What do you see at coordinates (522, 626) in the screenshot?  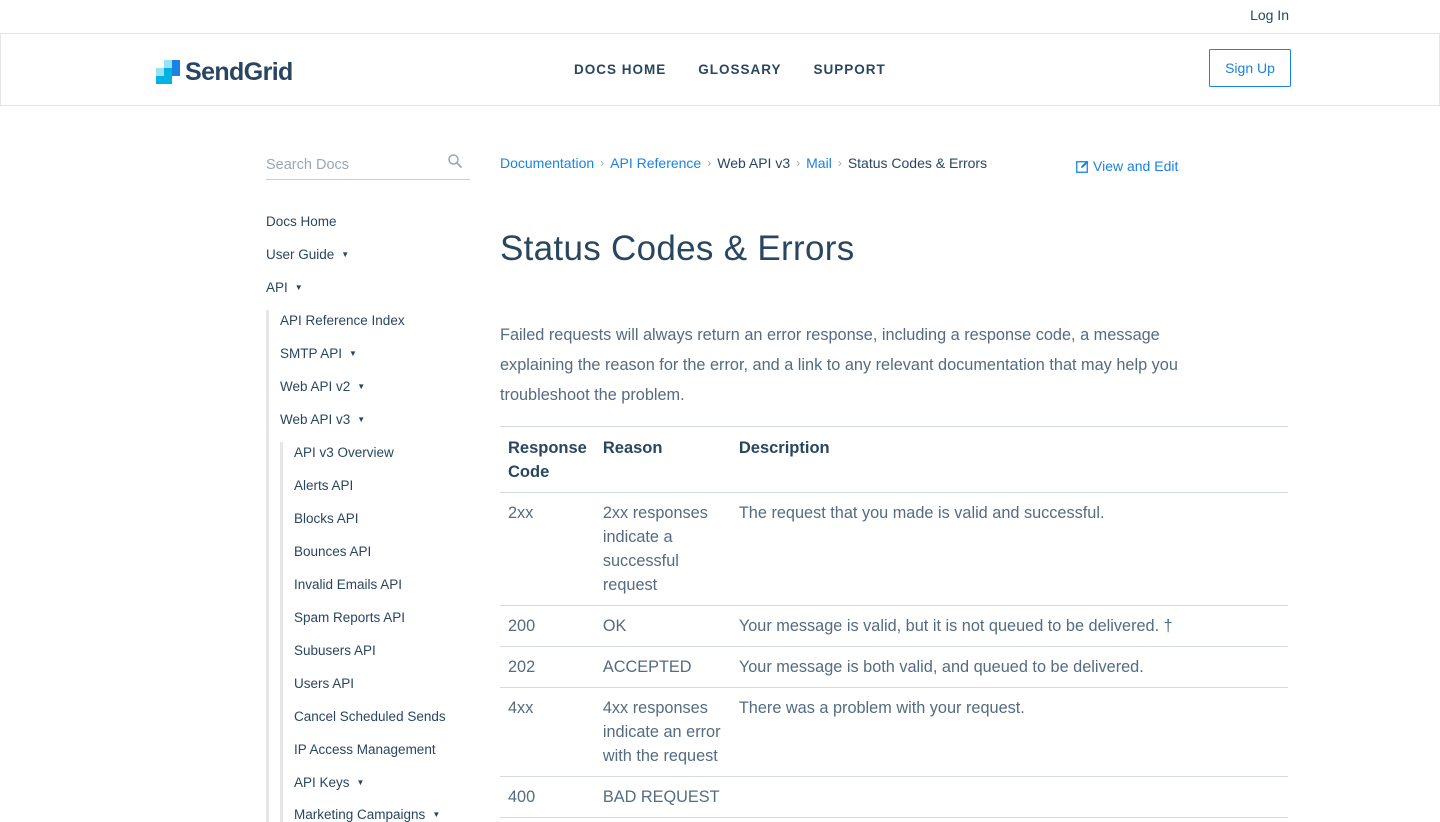 I see `cell-code: 200` at bounding box center [522, 626].